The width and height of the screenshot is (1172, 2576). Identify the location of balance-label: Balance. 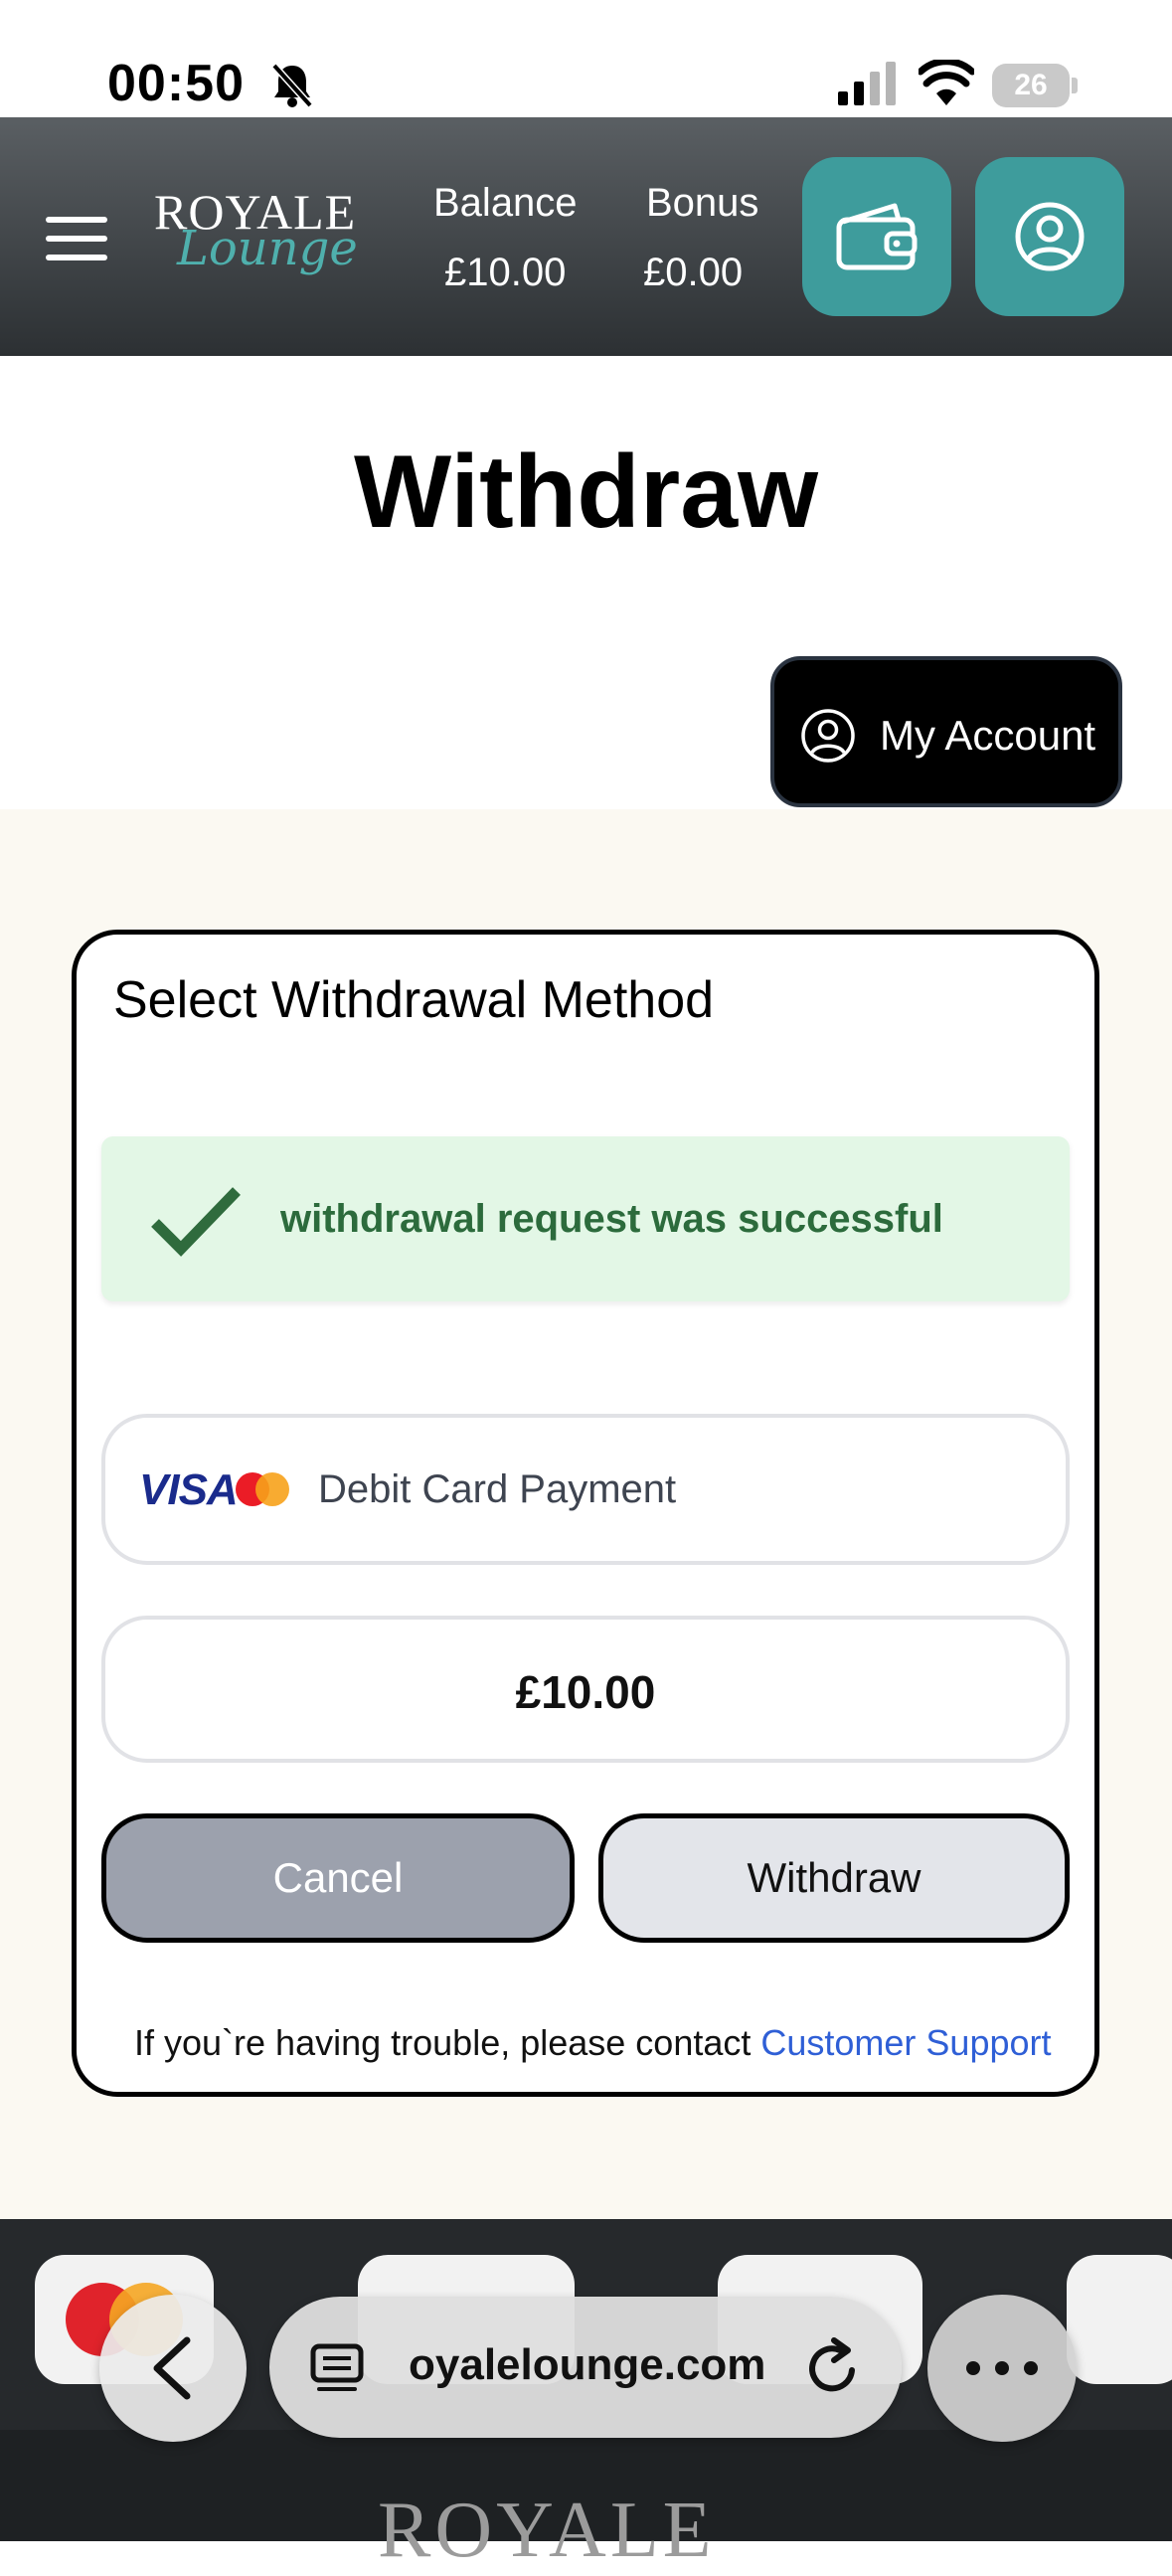
(506, 203).